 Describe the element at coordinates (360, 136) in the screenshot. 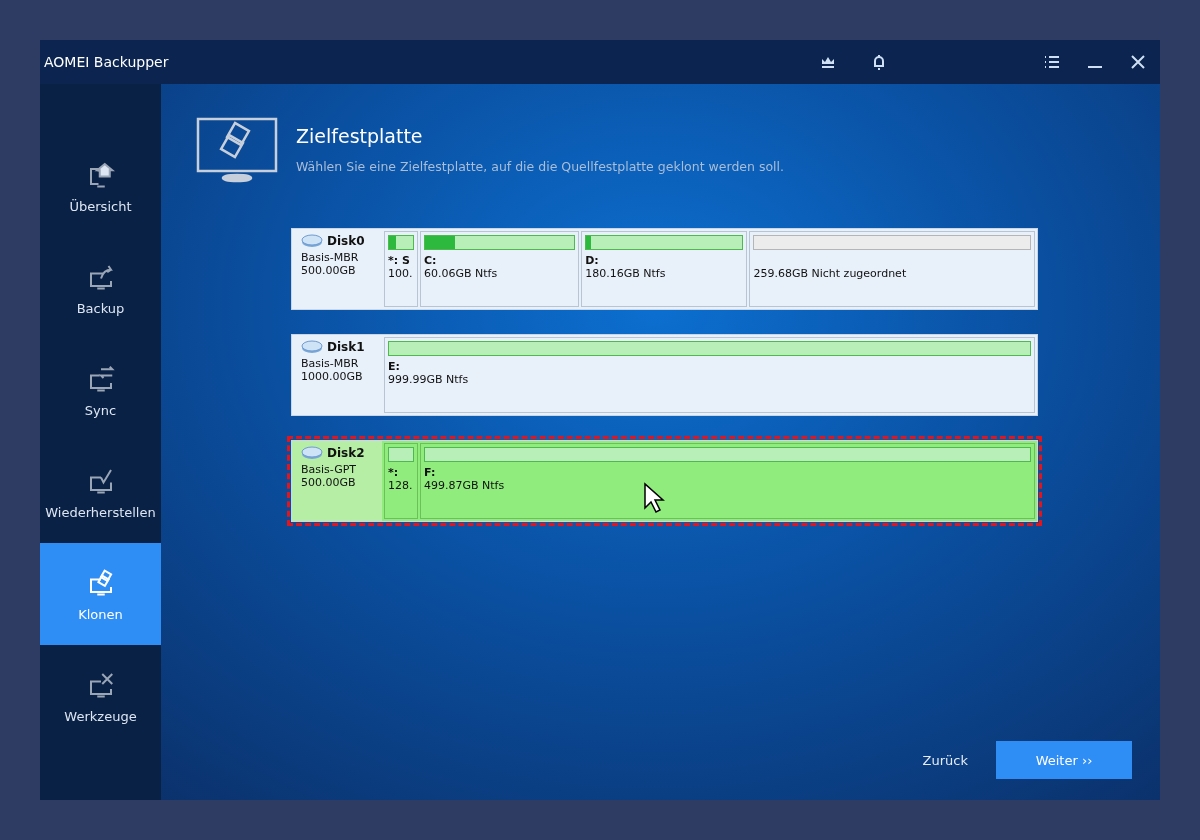

I see `page-title: Zielfestplatte` at that location.